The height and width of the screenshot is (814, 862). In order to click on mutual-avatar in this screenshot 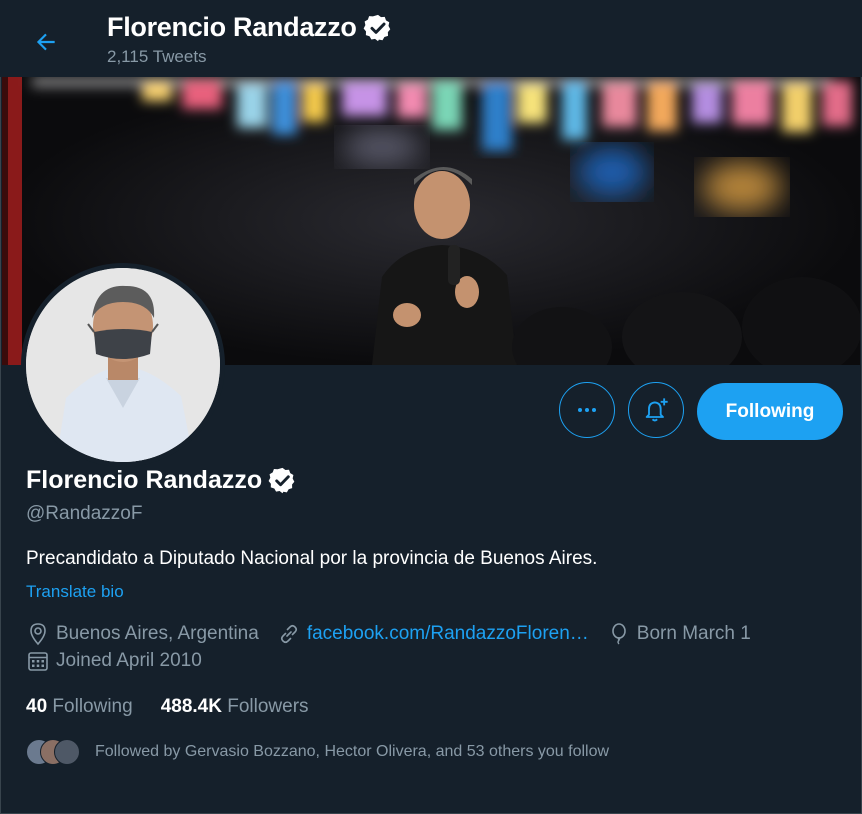, I will do `click(67, 752)`.